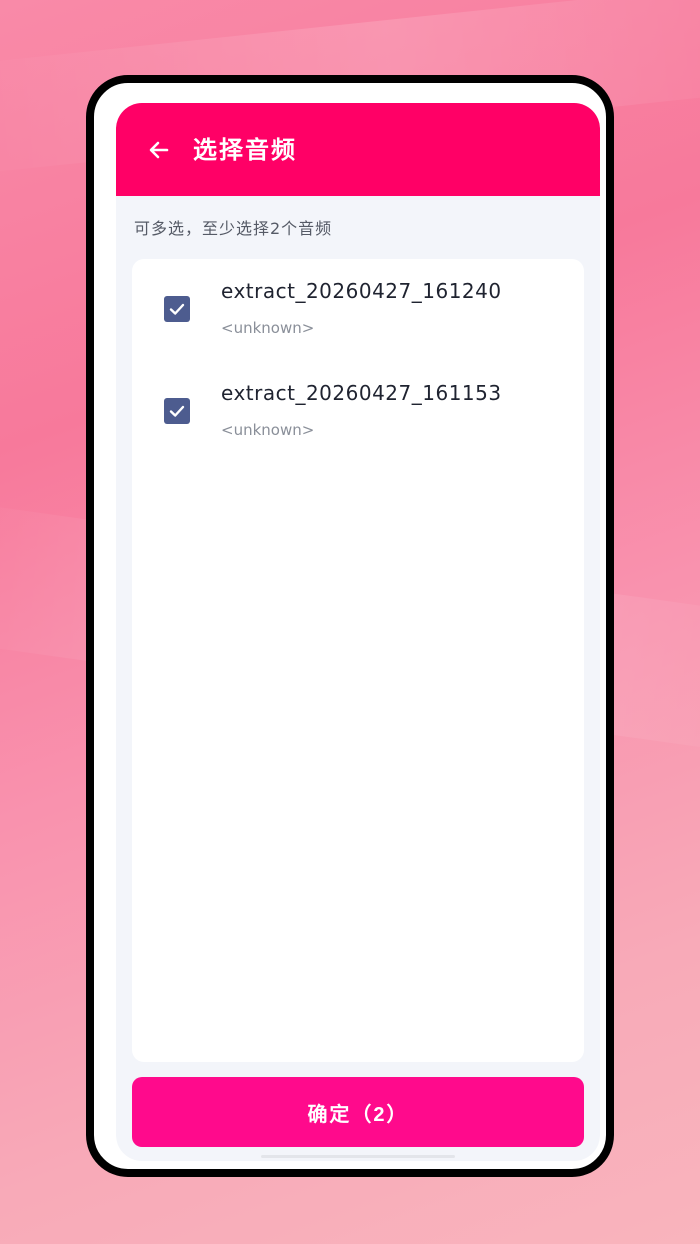 The image size is (700, 1244). What do you see at coordinates (358, 1112) in the screenshot?
I see `confirm-button: 确定（2）` at bounding box center [358, 1112].